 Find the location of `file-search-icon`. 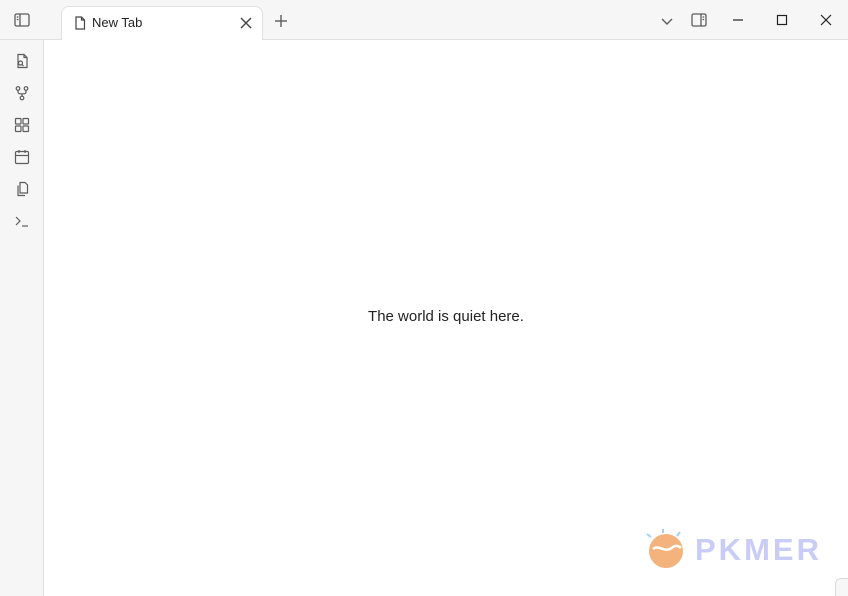

file-search-icon is located at coordinates (22, 61).